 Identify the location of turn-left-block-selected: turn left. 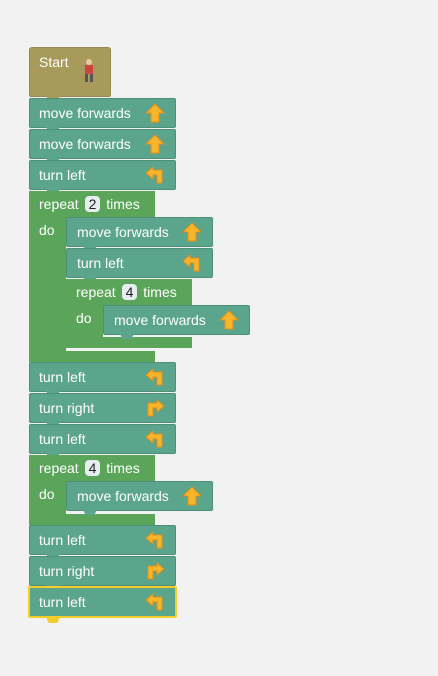
(102, 604).